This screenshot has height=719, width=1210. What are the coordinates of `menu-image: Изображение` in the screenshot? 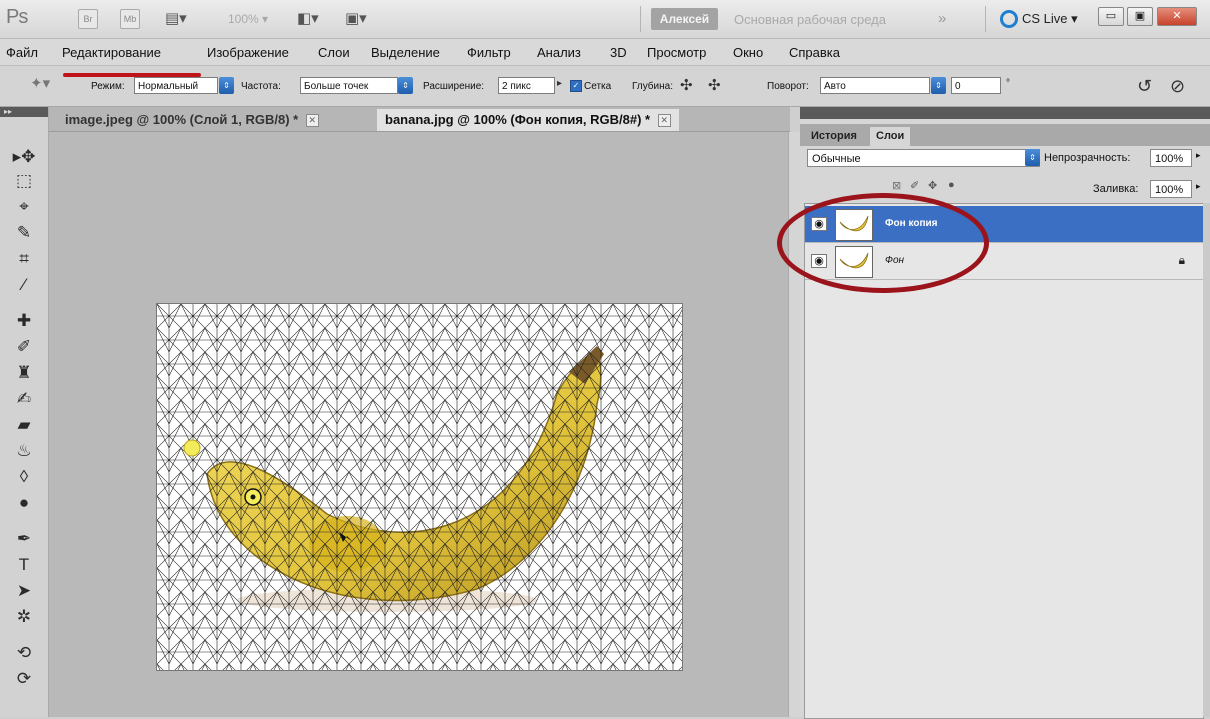 It's located at (248, 52).